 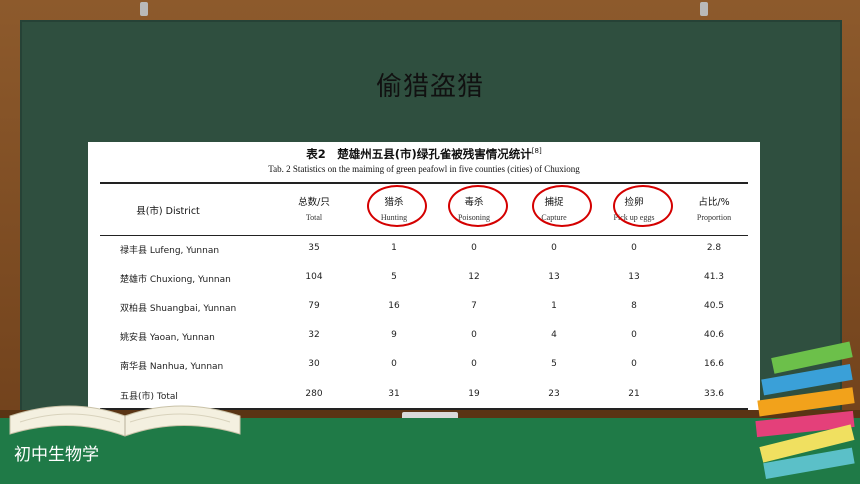 I want to click on table-cell: 16.6, so click(x=714, y=364).